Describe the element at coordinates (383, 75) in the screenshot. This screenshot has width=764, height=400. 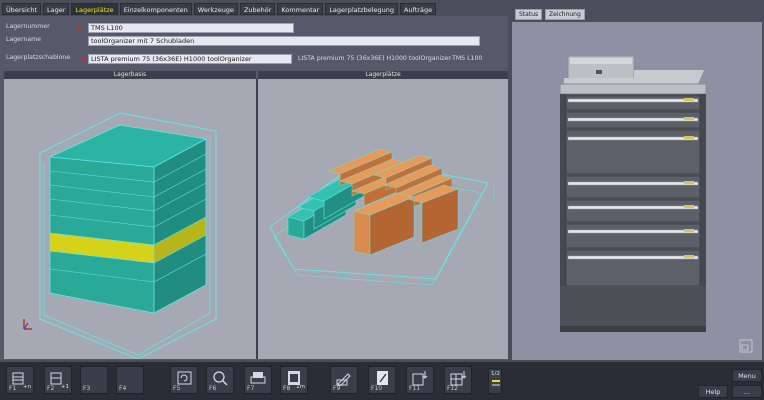
I see `lagerplaetze-header: Lagerplätze` at that location.